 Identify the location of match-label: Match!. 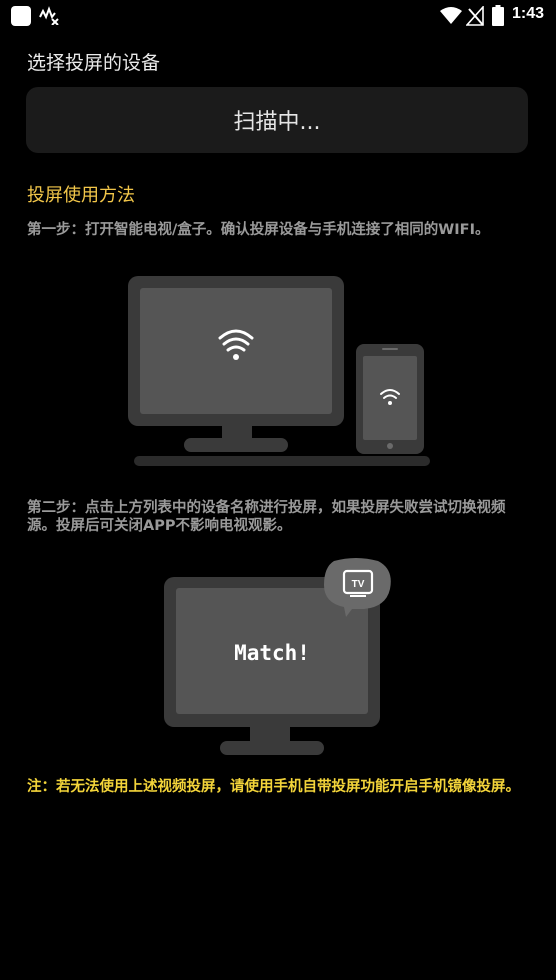
(272, 653).